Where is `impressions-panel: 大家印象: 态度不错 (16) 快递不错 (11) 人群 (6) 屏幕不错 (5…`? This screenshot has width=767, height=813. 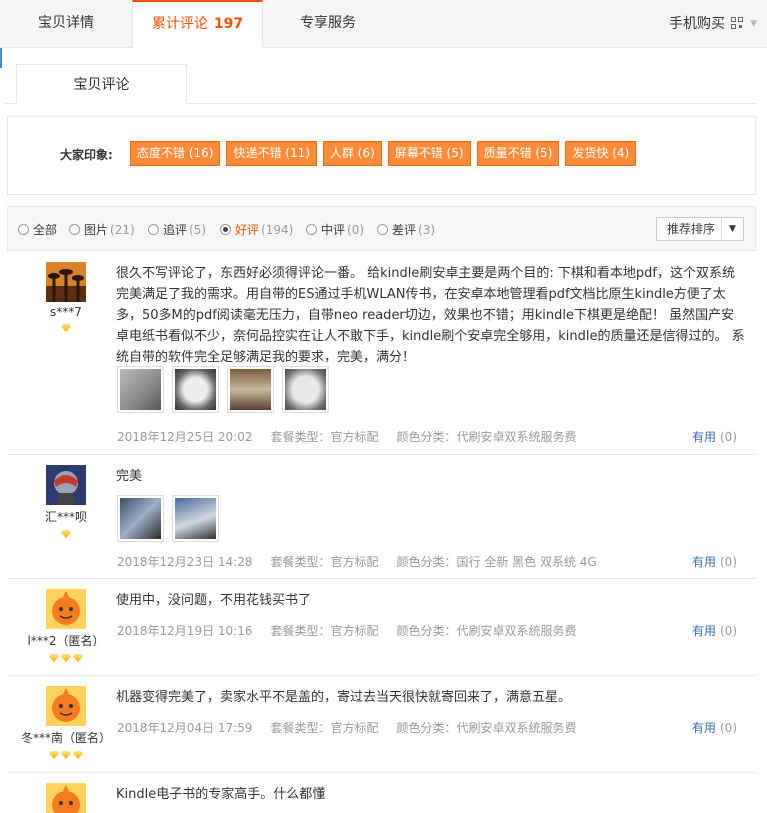
impressions-panel: 大家印象: 态度不错 (16) 快递不错 (11) 人群 (6) 屏幕不错 (5… is located at coordinates (381, 155).